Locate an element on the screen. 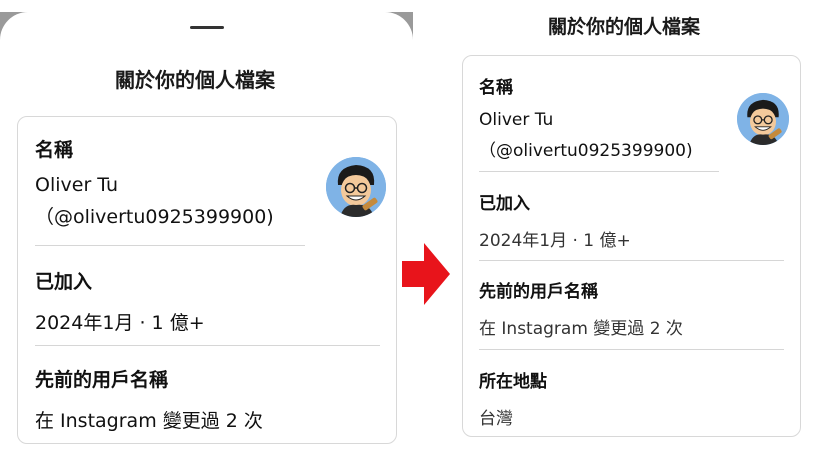  location-label: 所在地點 is located at coordinates (513, 382).